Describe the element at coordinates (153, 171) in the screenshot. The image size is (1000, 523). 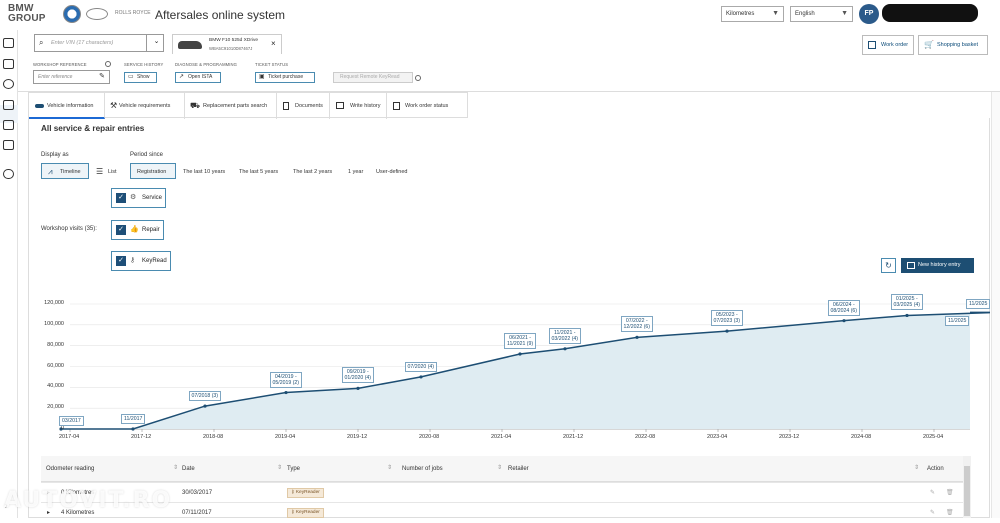
I see `period-registration: Registration` at that location.